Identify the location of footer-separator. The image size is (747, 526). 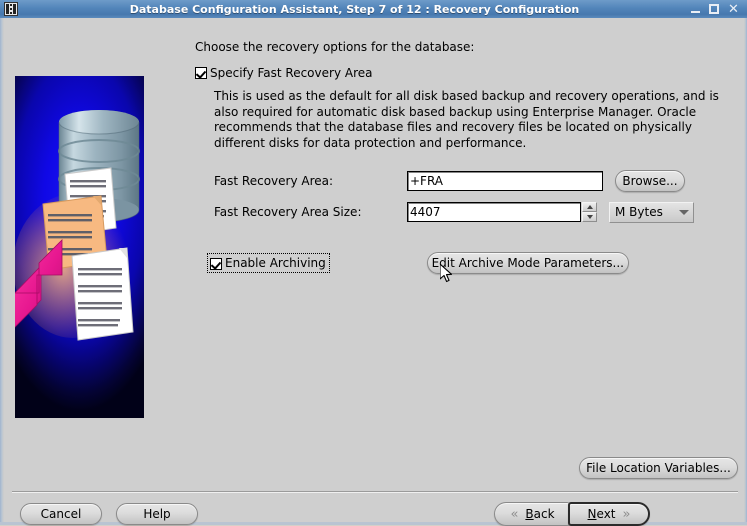
(375, 492).